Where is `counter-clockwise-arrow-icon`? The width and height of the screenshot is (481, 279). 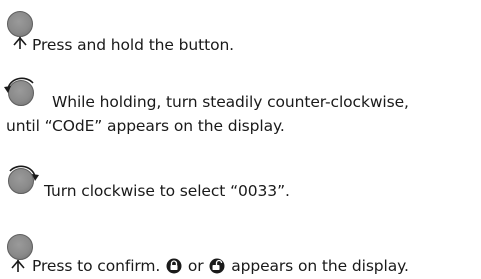
counter-clockwise-arrow-icon is located at coordinates (19, 85).